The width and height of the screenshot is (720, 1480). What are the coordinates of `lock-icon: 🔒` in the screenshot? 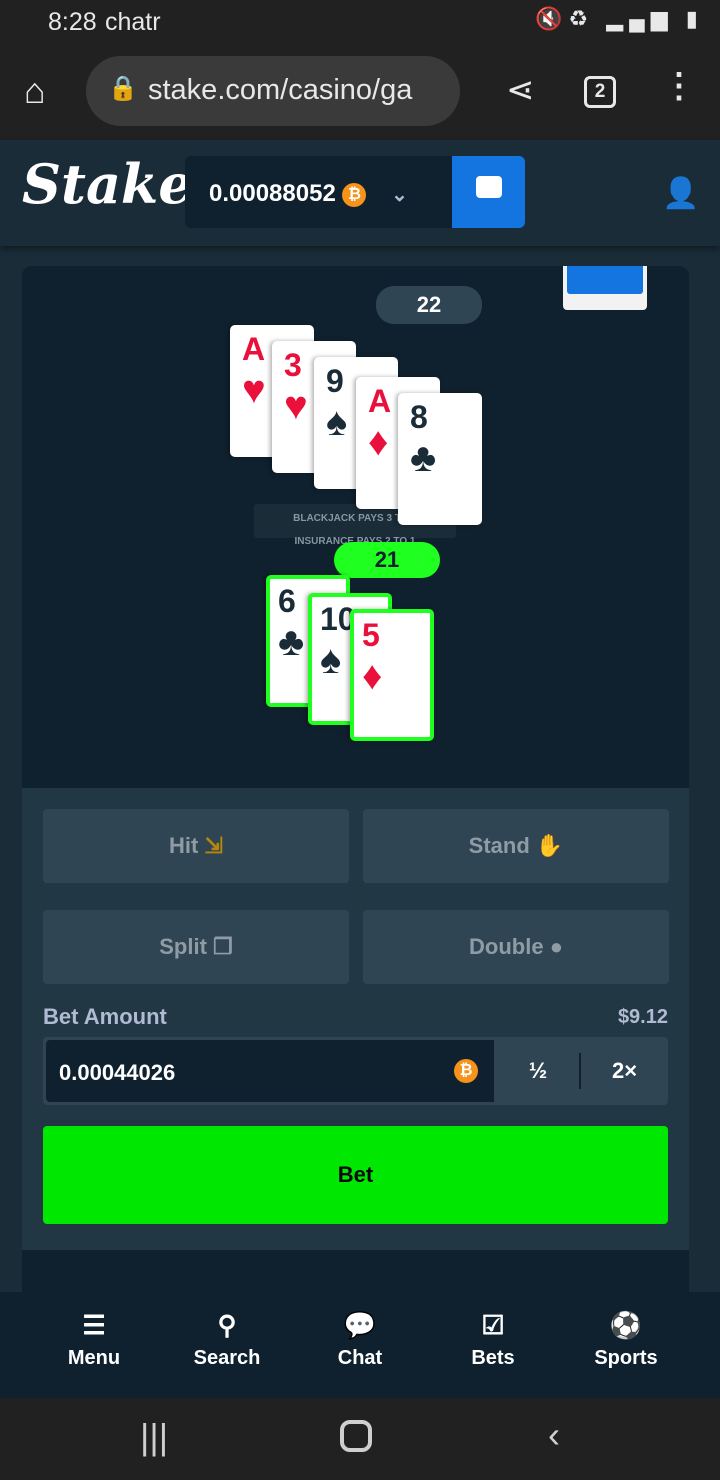 It's located at (123, 88).